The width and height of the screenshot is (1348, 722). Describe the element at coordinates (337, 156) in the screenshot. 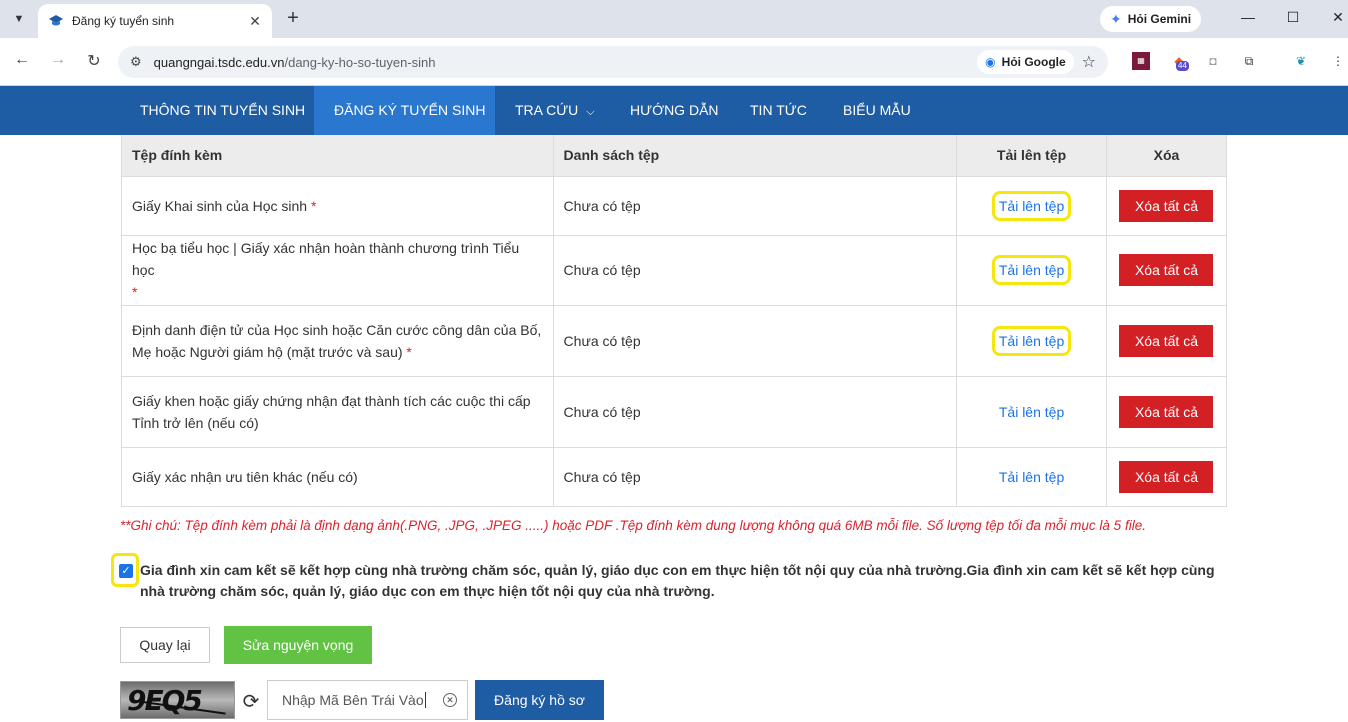

I see `column-header: Tệp đính kèm` at that location.